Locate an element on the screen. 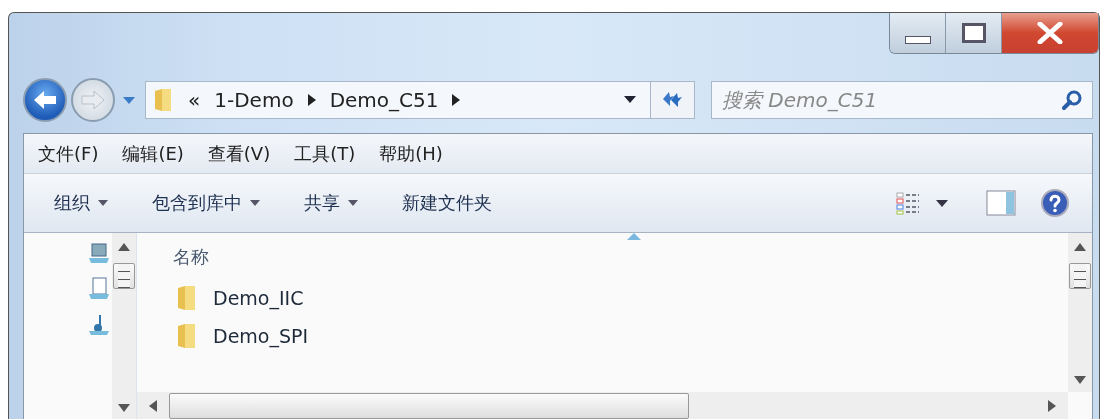 The image size is (1105, 419). back-button is located at coordinates (45, 100).